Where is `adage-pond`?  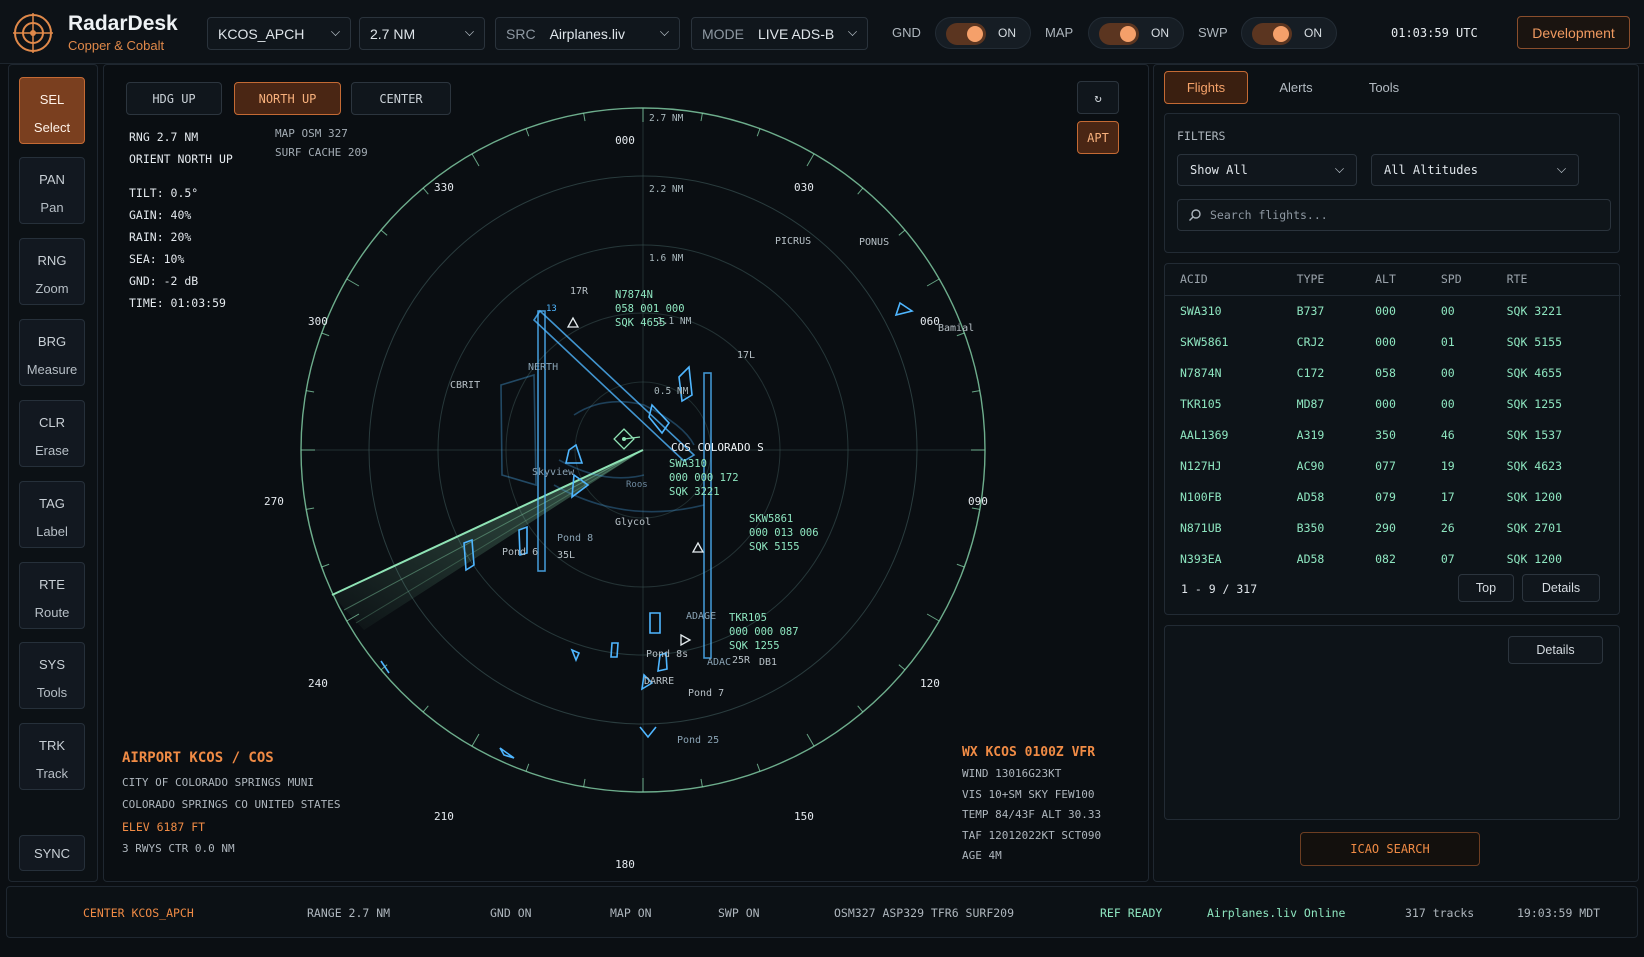 adage-pond is located at coordinates (655, 623).